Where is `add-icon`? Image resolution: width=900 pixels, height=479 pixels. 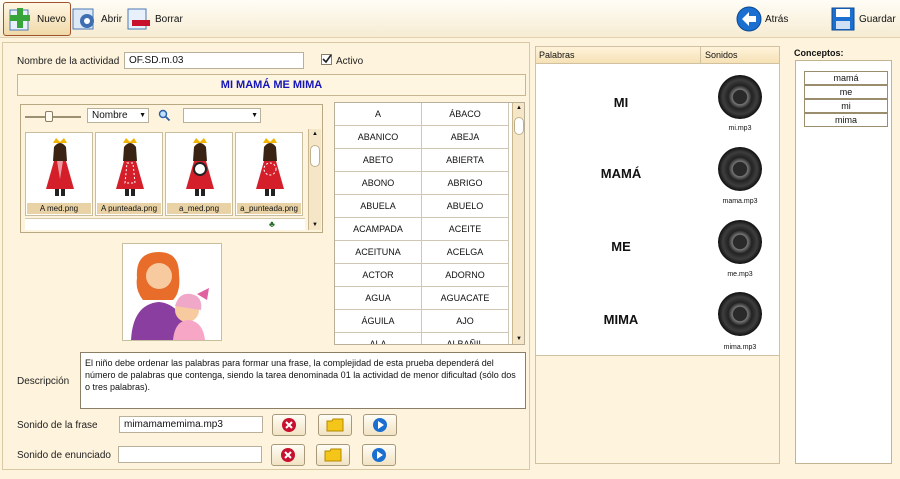 add-icon is located at coordinates (21, 19).